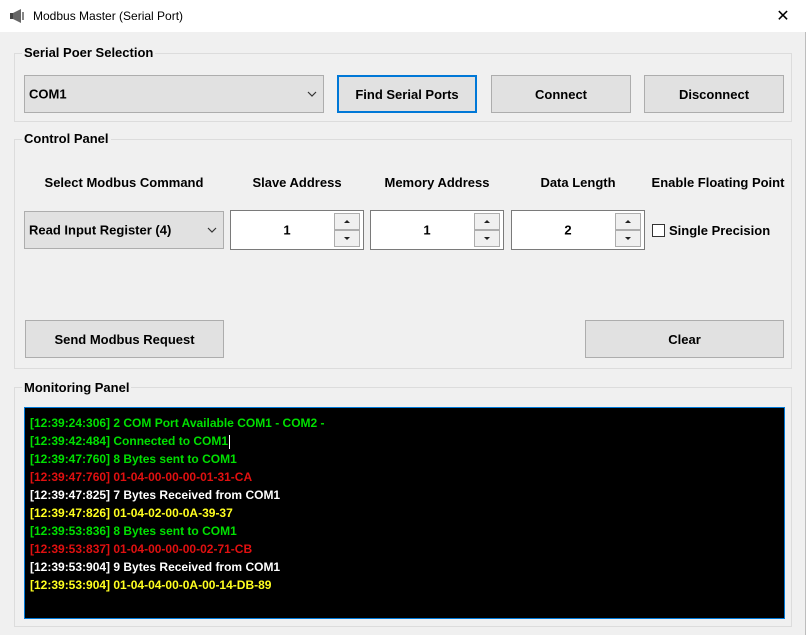 Image resolution: width=806 pixels, height=635 pixels. I want to click on title-bar: Modbus Master (Serial Port) ✕, so click(403, 16).